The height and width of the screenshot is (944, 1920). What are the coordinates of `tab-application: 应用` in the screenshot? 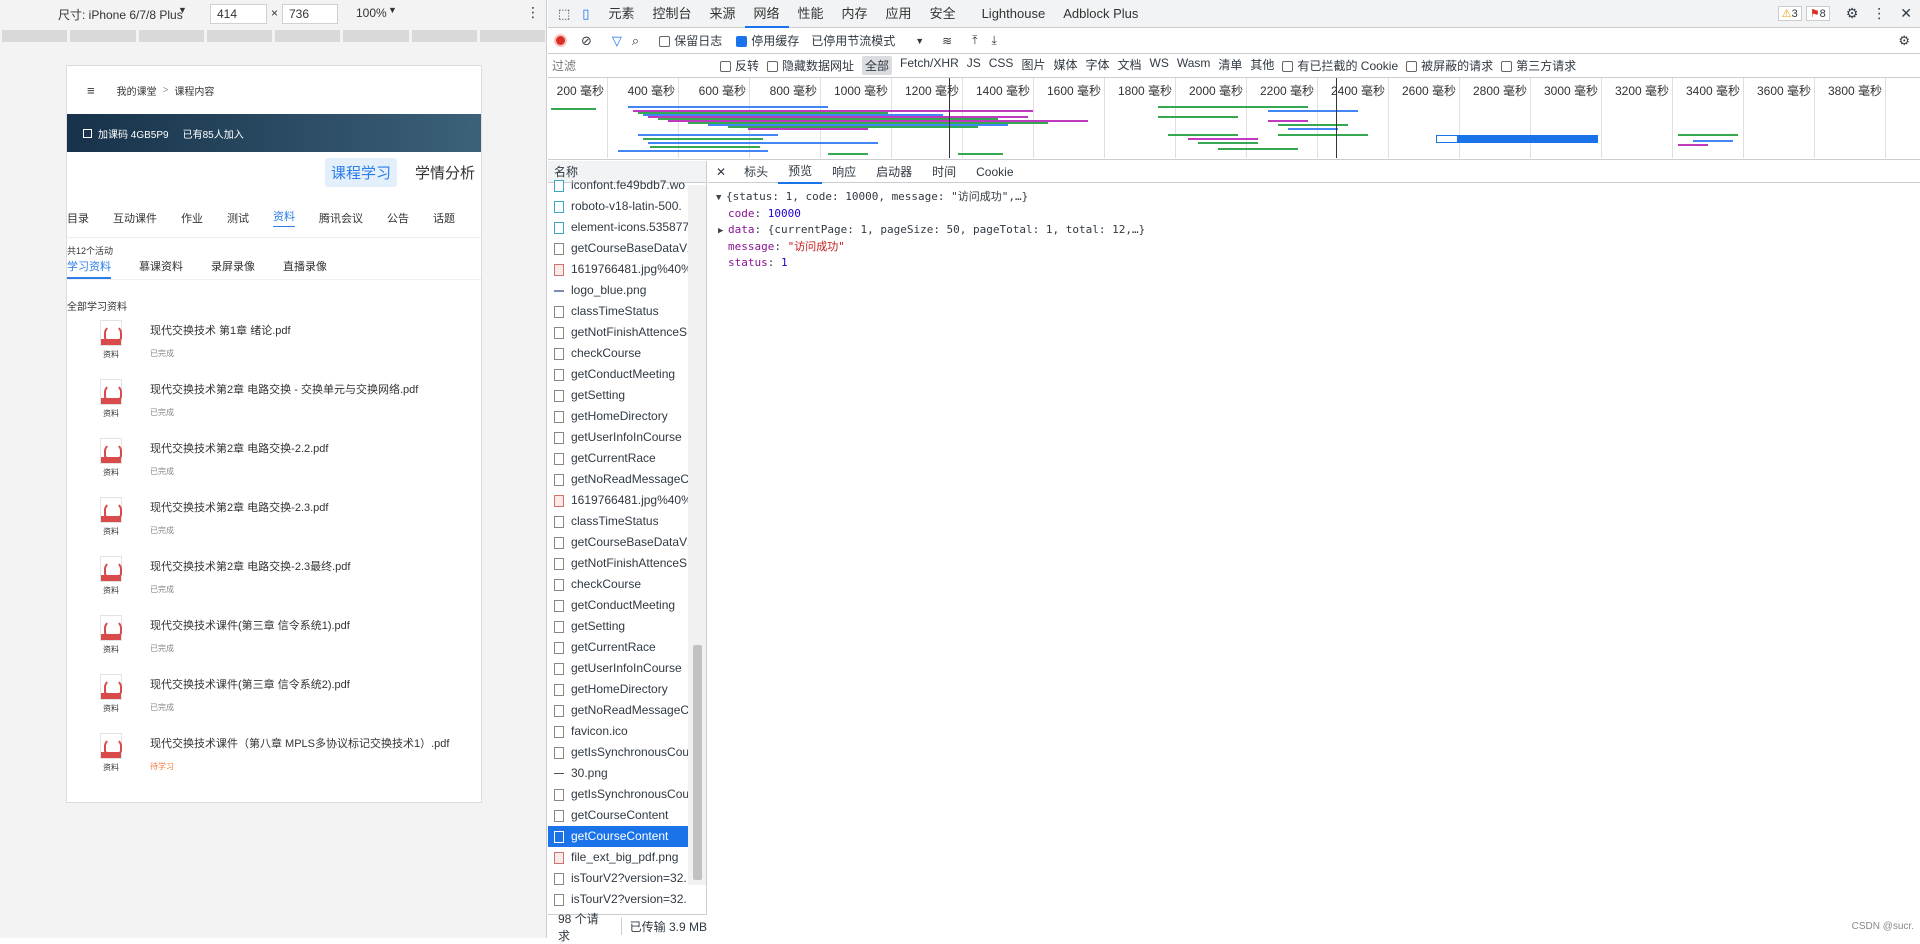 It's located at (899, 14).